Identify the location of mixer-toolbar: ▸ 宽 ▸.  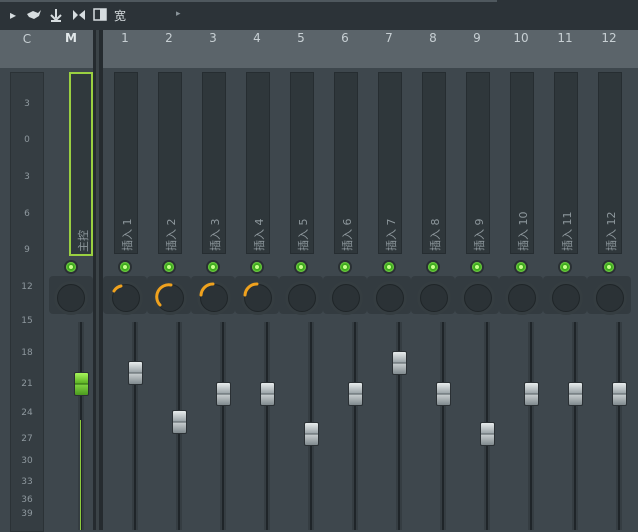
(319, 15).